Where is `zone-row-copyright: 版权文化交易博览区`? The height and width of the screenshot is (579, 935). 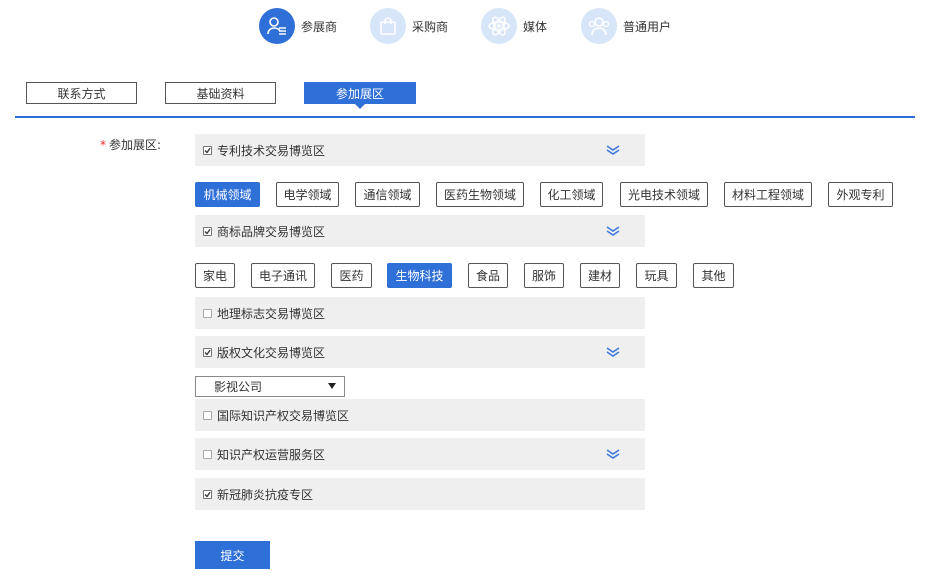 zone-row-copyright: 版权文化交易博览区 is located at coordinates (420, 352).